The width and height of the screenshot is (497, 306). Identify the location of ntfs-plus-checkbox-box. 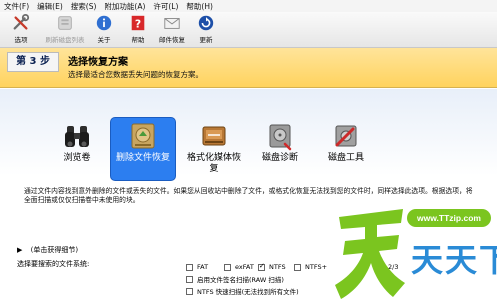
(297, 267).